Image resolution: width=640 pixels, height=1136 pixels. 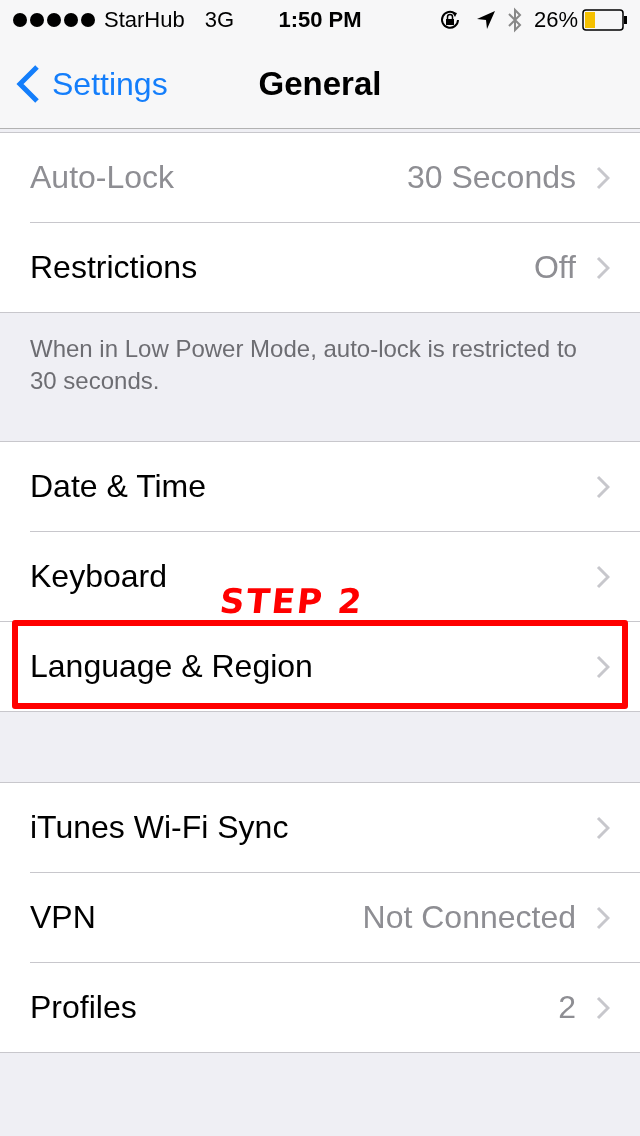 What do you see at coordinates (554, 267) in the screenshot?
I see `row-value: Off` at bounding box center [554, 267].